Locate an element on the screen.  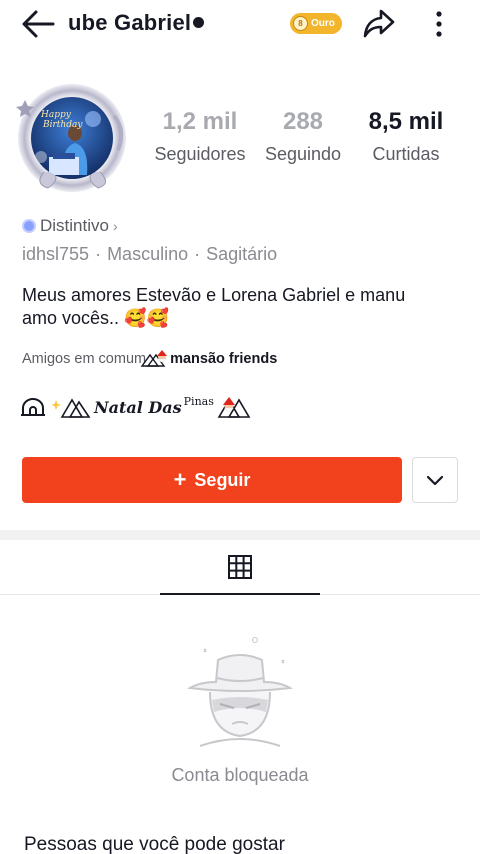
following-count: 288 is located at coordinates (303, 121).